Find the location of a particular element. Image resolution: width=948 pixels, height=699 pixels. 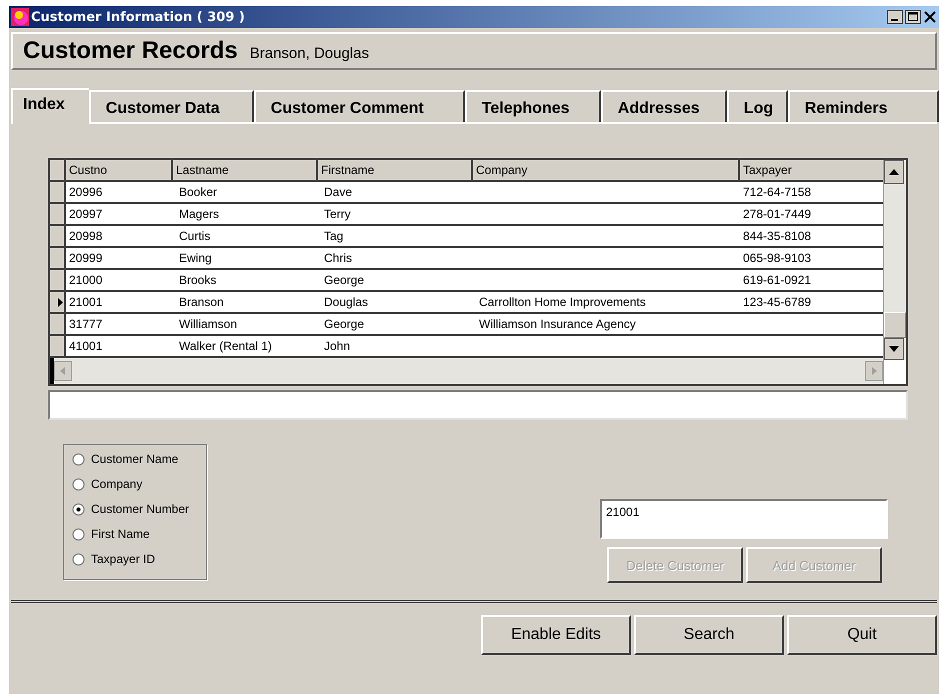

row-pointer-icon is located at coordinates (60, 302).